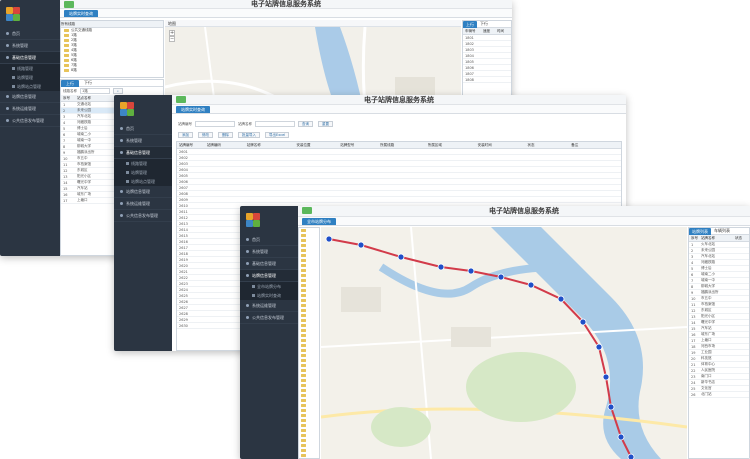  I want to click on tab-bar: 全市站牌分布, so click(524, 221).